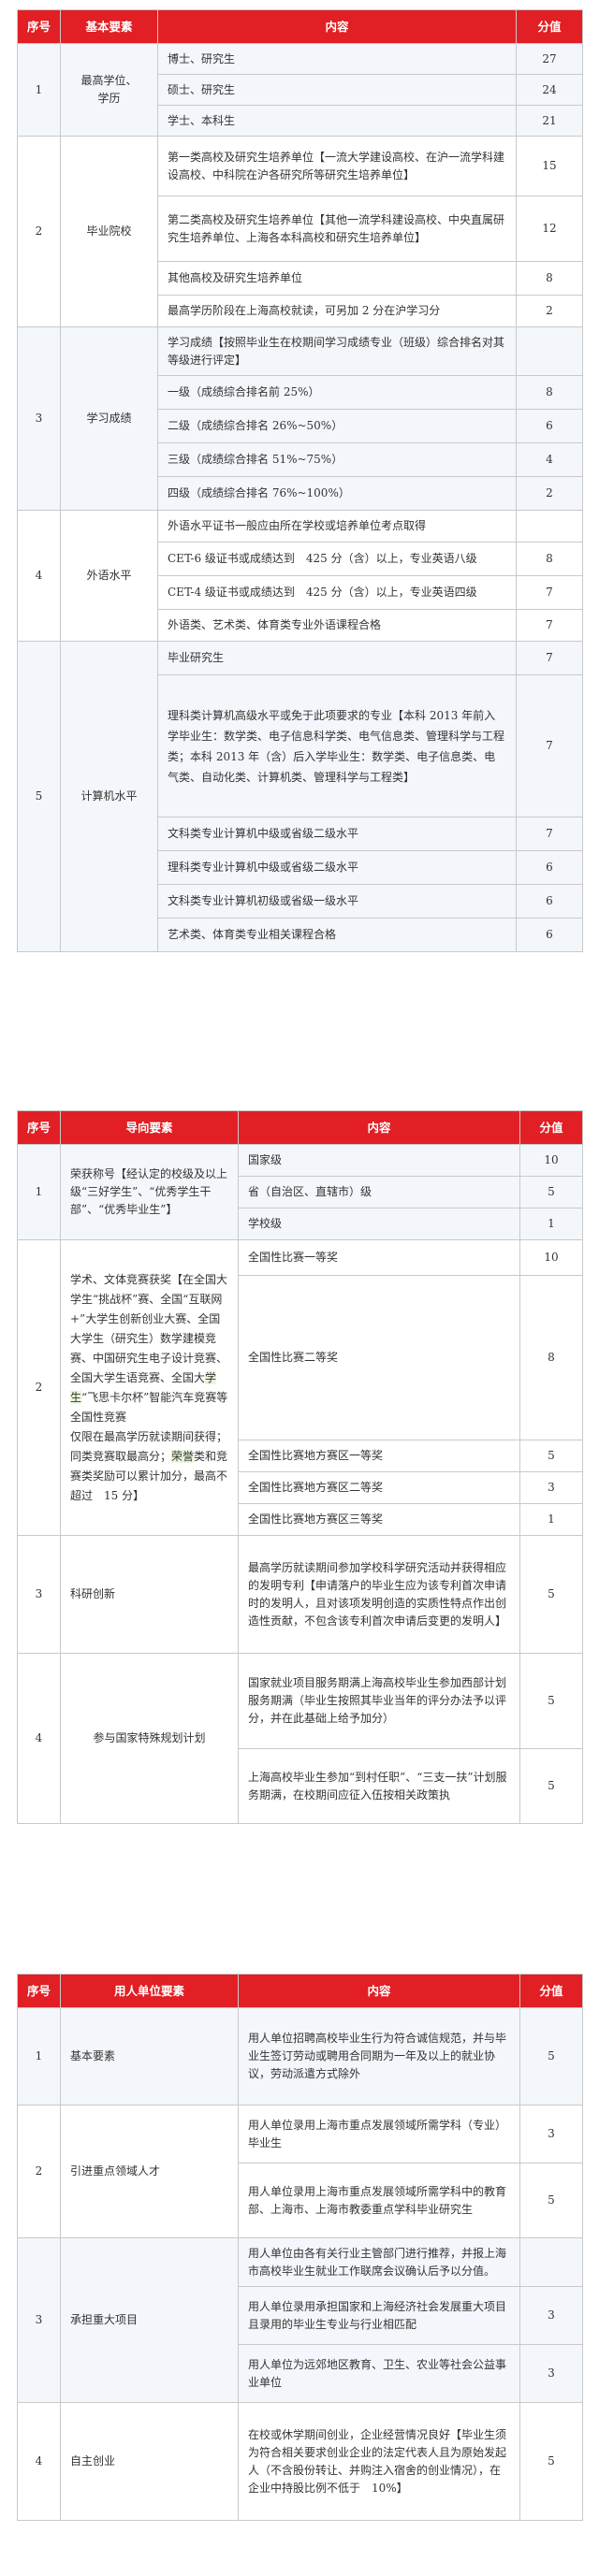 The width and height of the screenshot is (599, 2576). I want to click on col-header-factor: 导向要素, so click(149, 1127).